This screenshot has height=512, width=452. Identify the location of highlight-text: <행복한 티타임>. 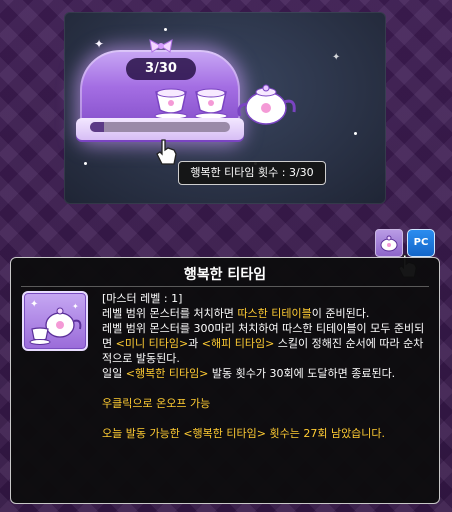
(167, 373).